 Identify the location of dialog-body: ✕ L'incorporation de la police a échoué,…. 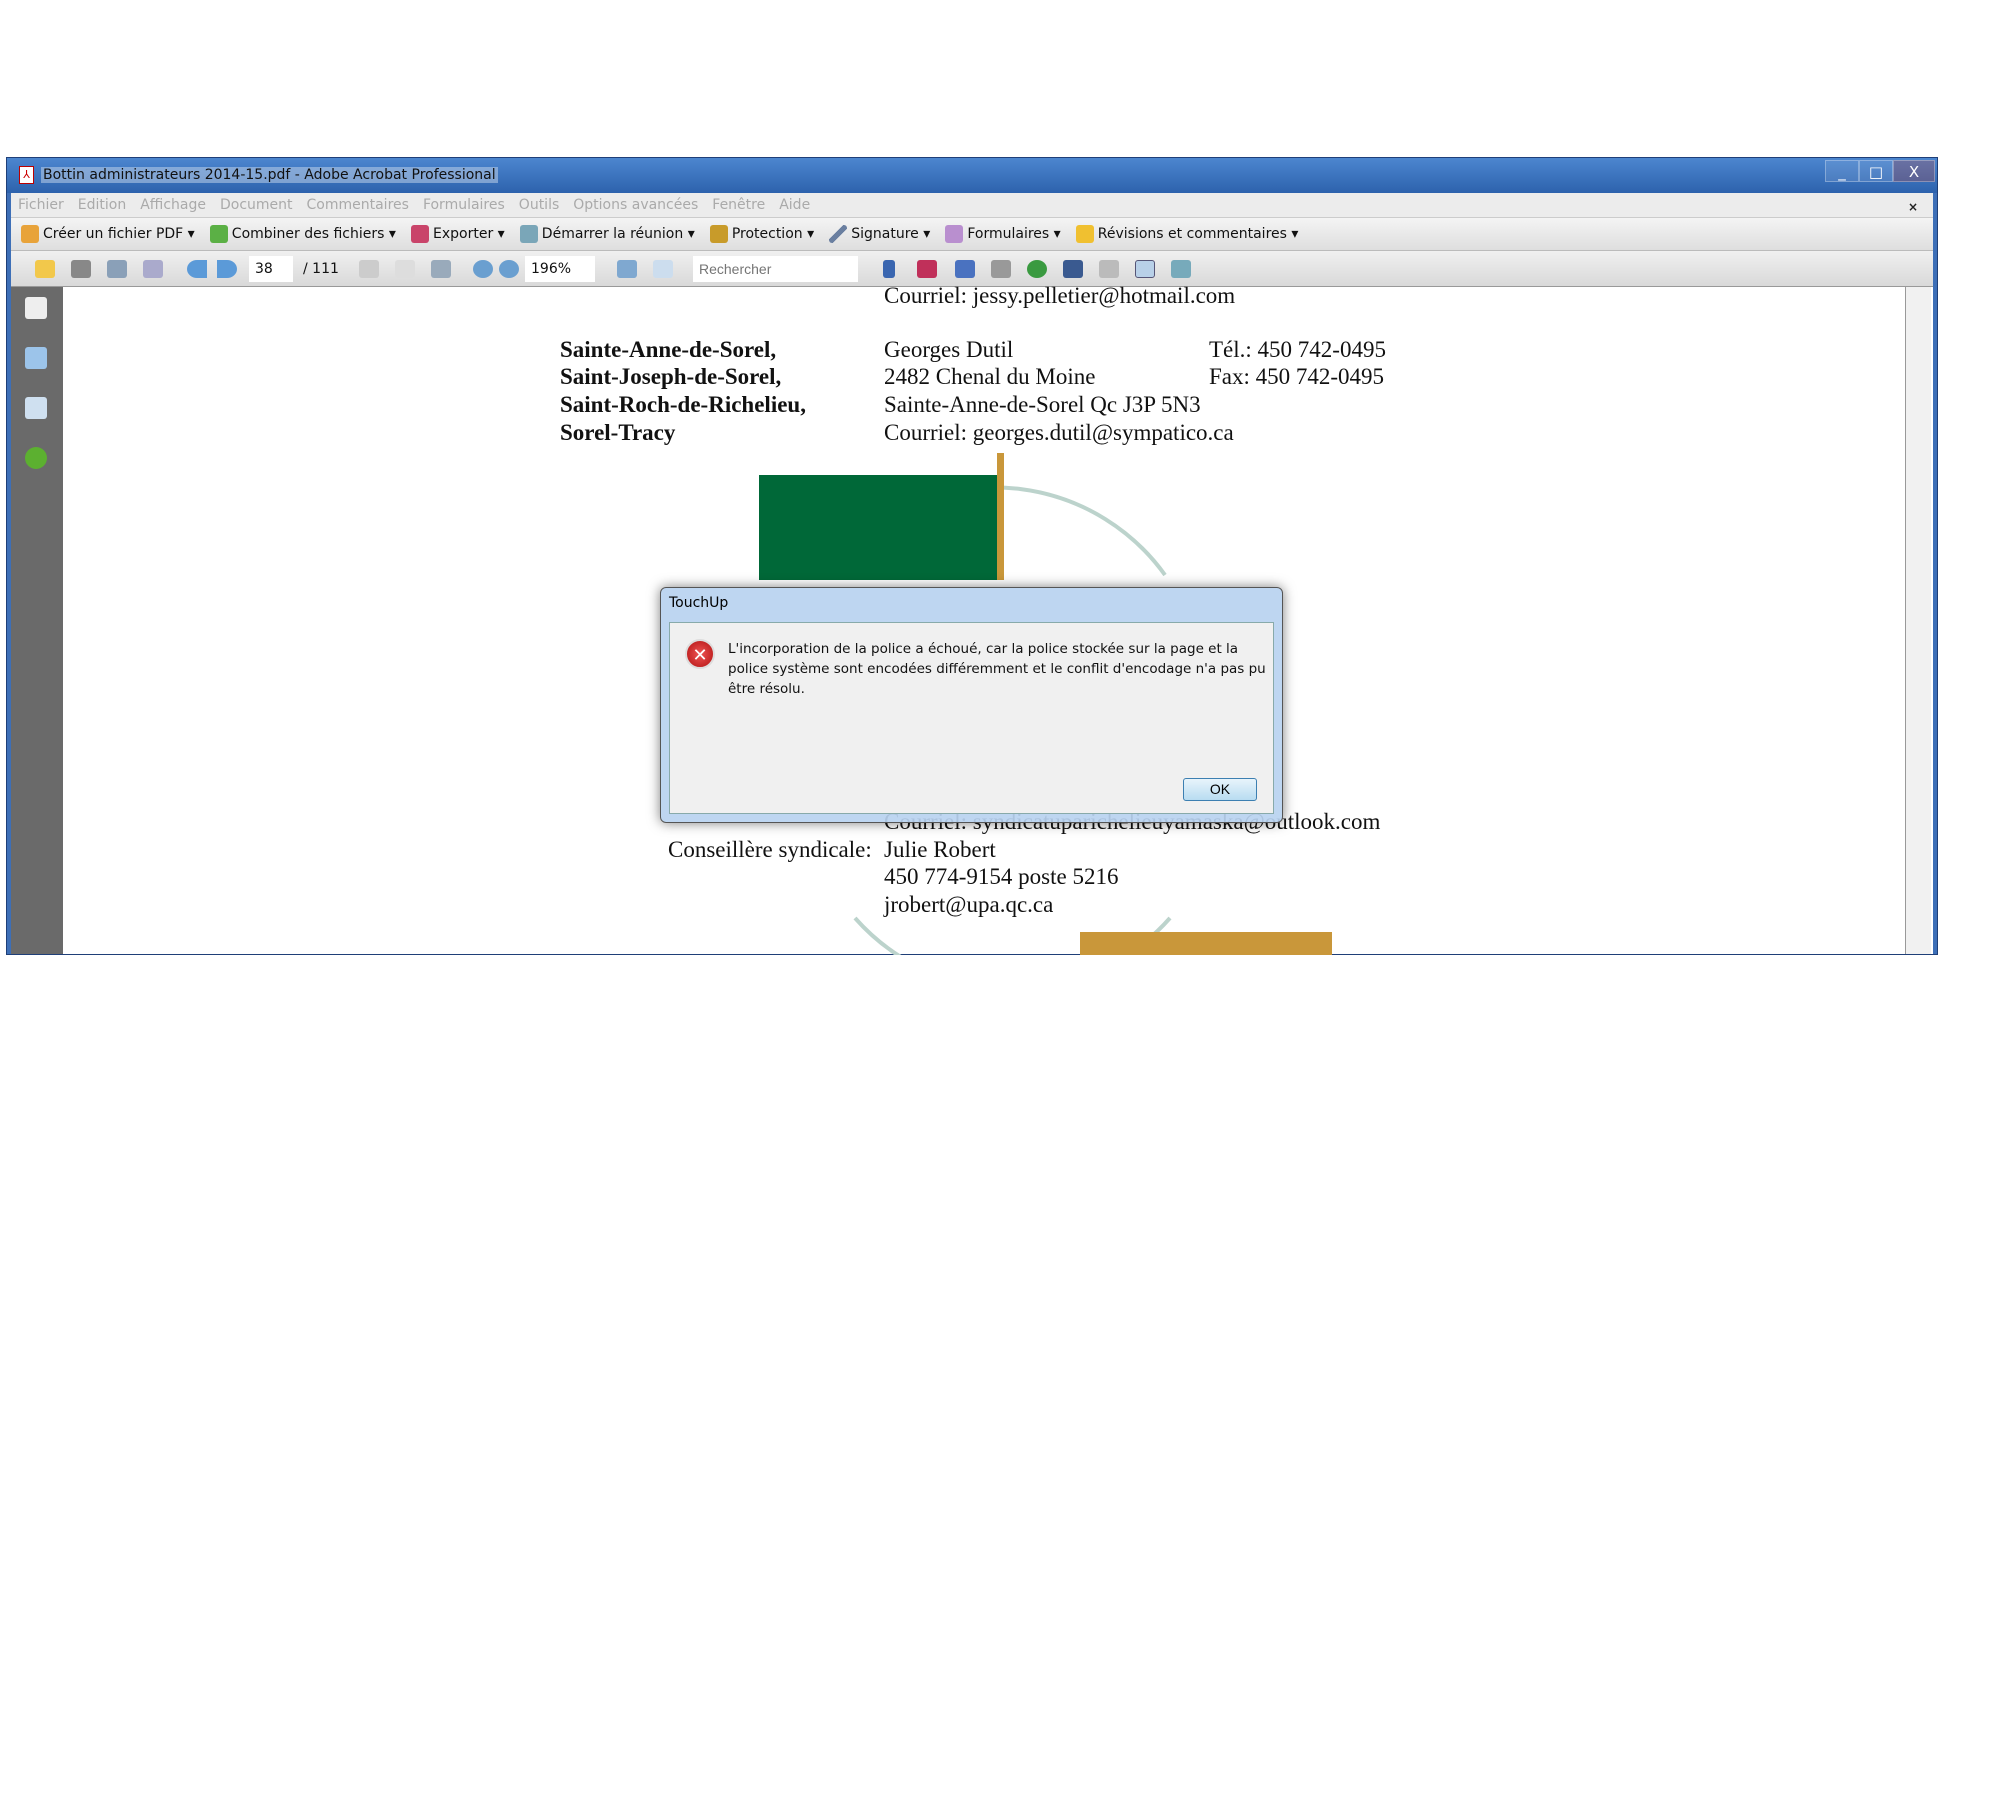
(971, 718).